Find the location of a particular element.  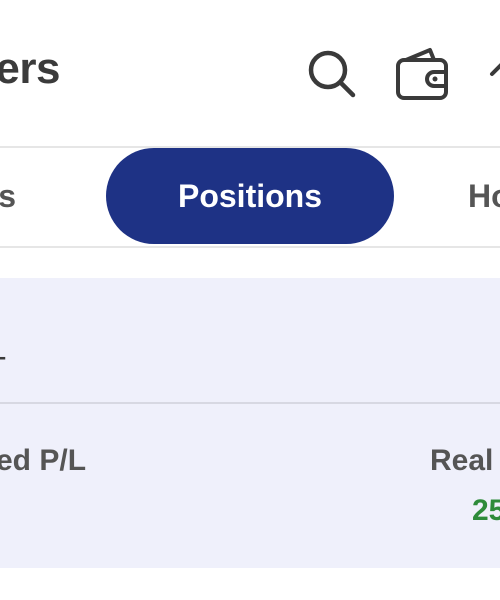

unrealized-pl-label: ed P/L is located at coordinates (43, 460).